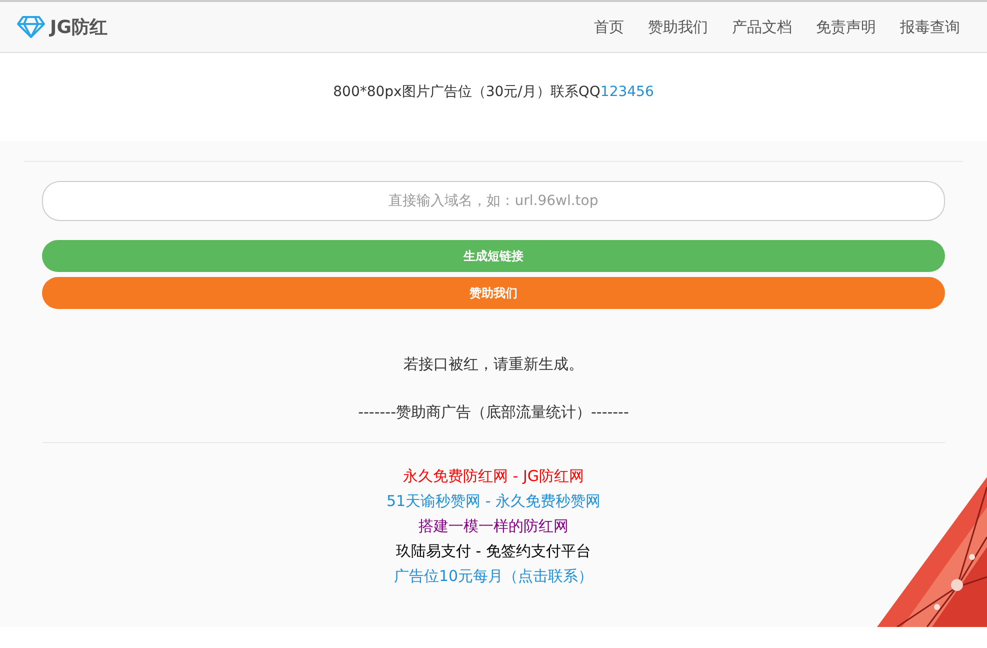 Image resolution: width=987 pixels, height=648 pixels. What do you see at coordinates (930, 27) in the screenshot?
I see `nav-link: 报毒查询` at bounding box center [930, 27].